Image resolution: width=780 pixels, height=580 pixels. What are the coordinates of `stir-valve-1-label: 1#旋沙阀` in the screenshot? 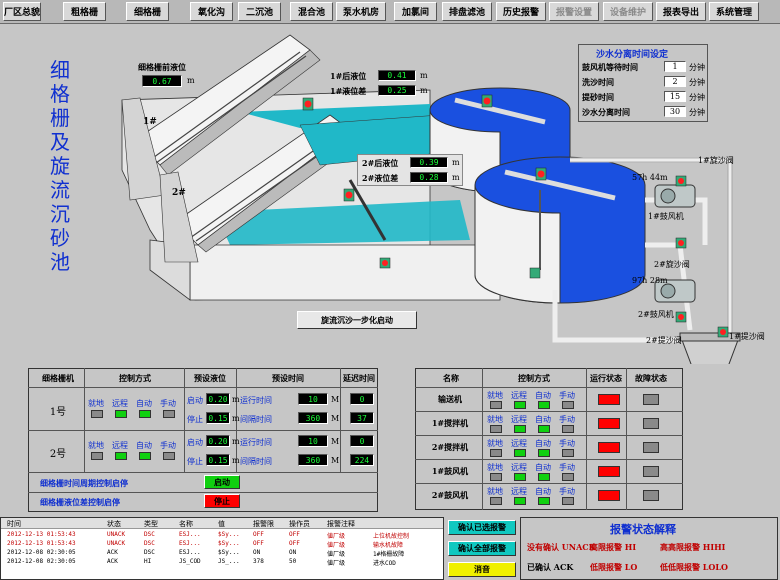 It's located at (716, 160).